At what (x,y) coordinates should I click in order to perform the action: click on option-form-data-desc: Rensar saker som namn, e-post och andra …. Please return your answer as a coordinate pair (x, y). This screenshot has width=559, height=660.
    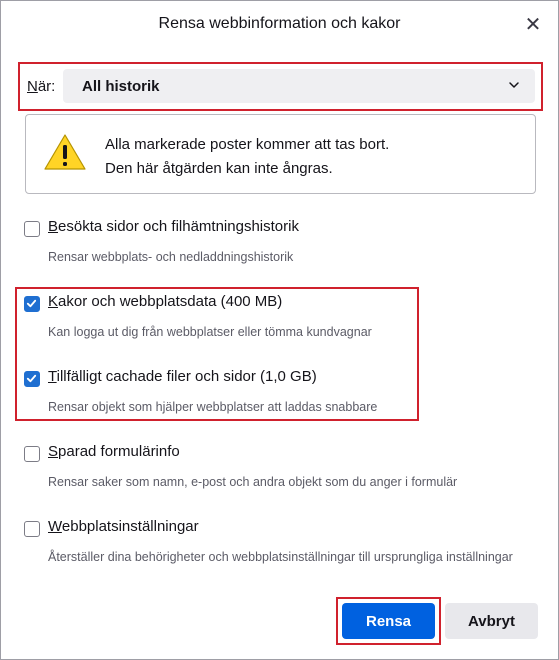
    Looking at the image, I should click on (253, 482).